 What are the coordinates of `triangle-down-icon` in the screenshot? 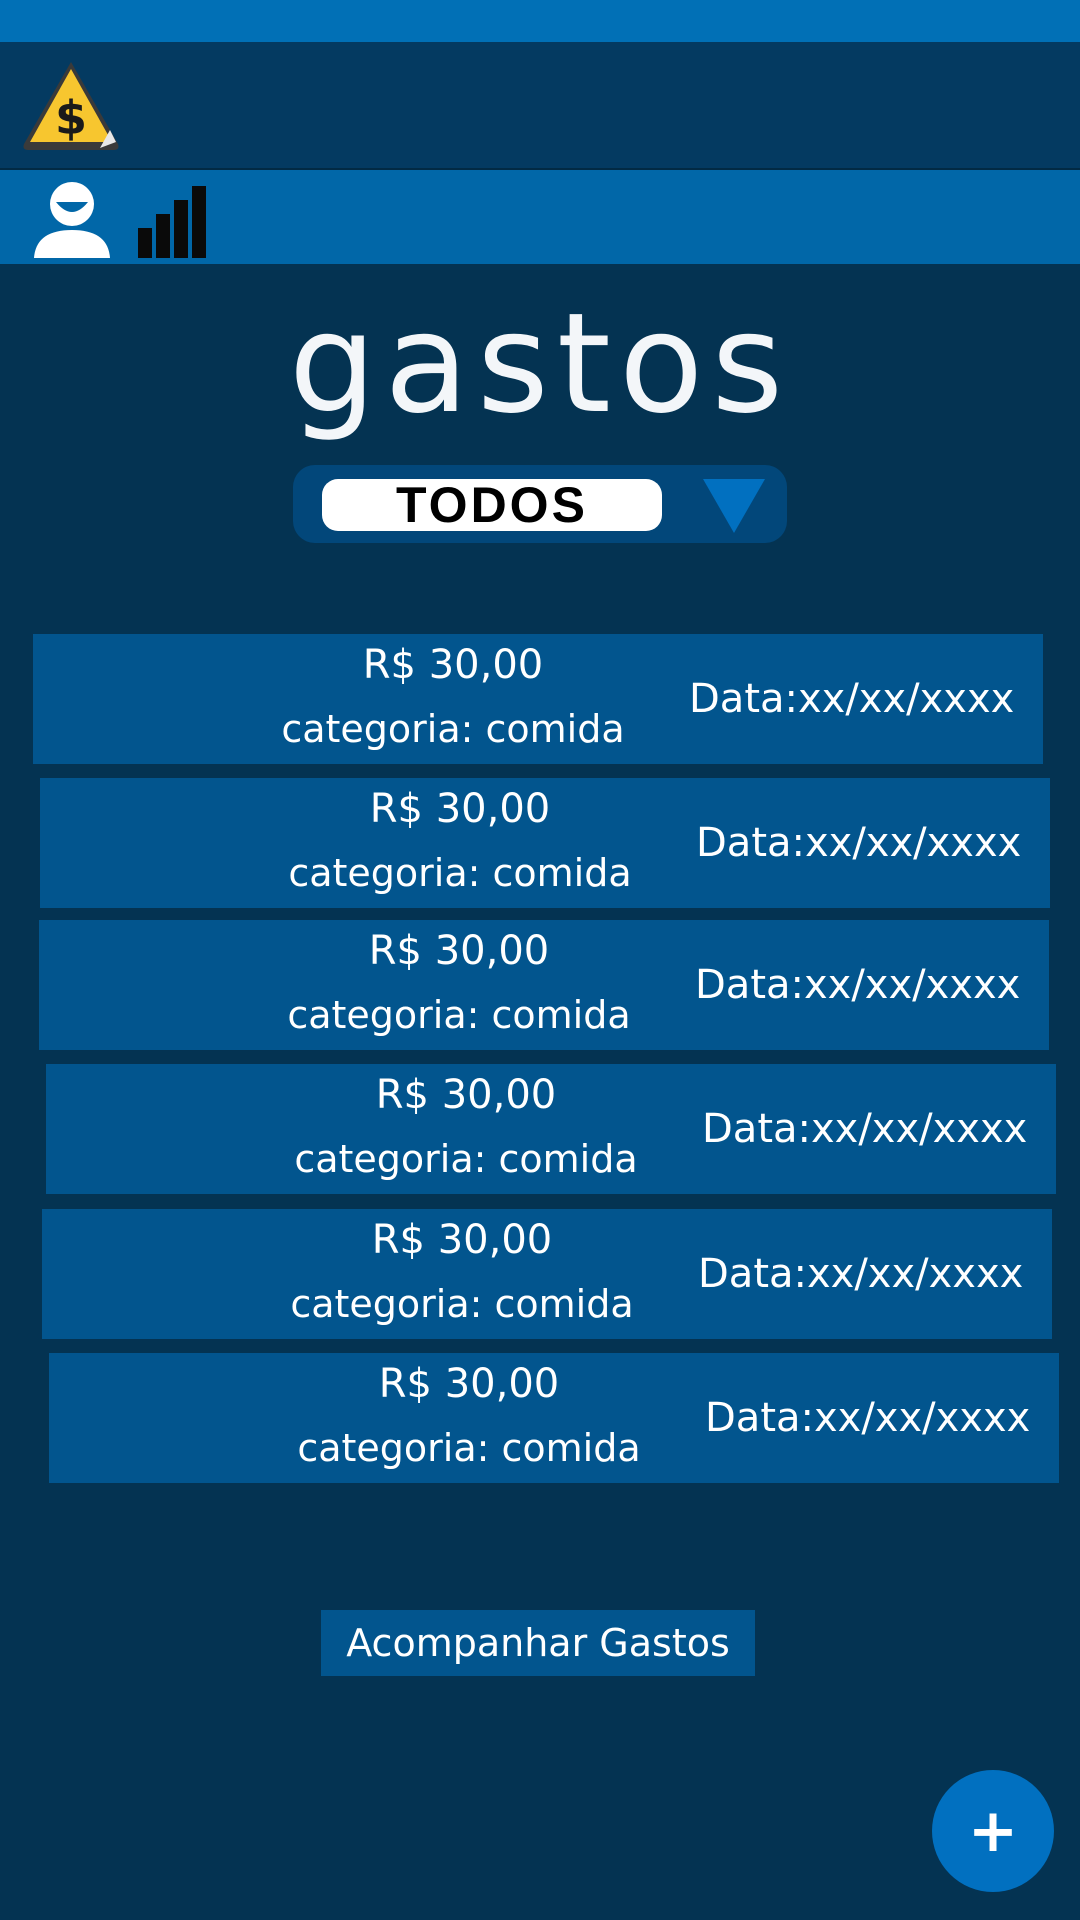 It's located at (734, 506).